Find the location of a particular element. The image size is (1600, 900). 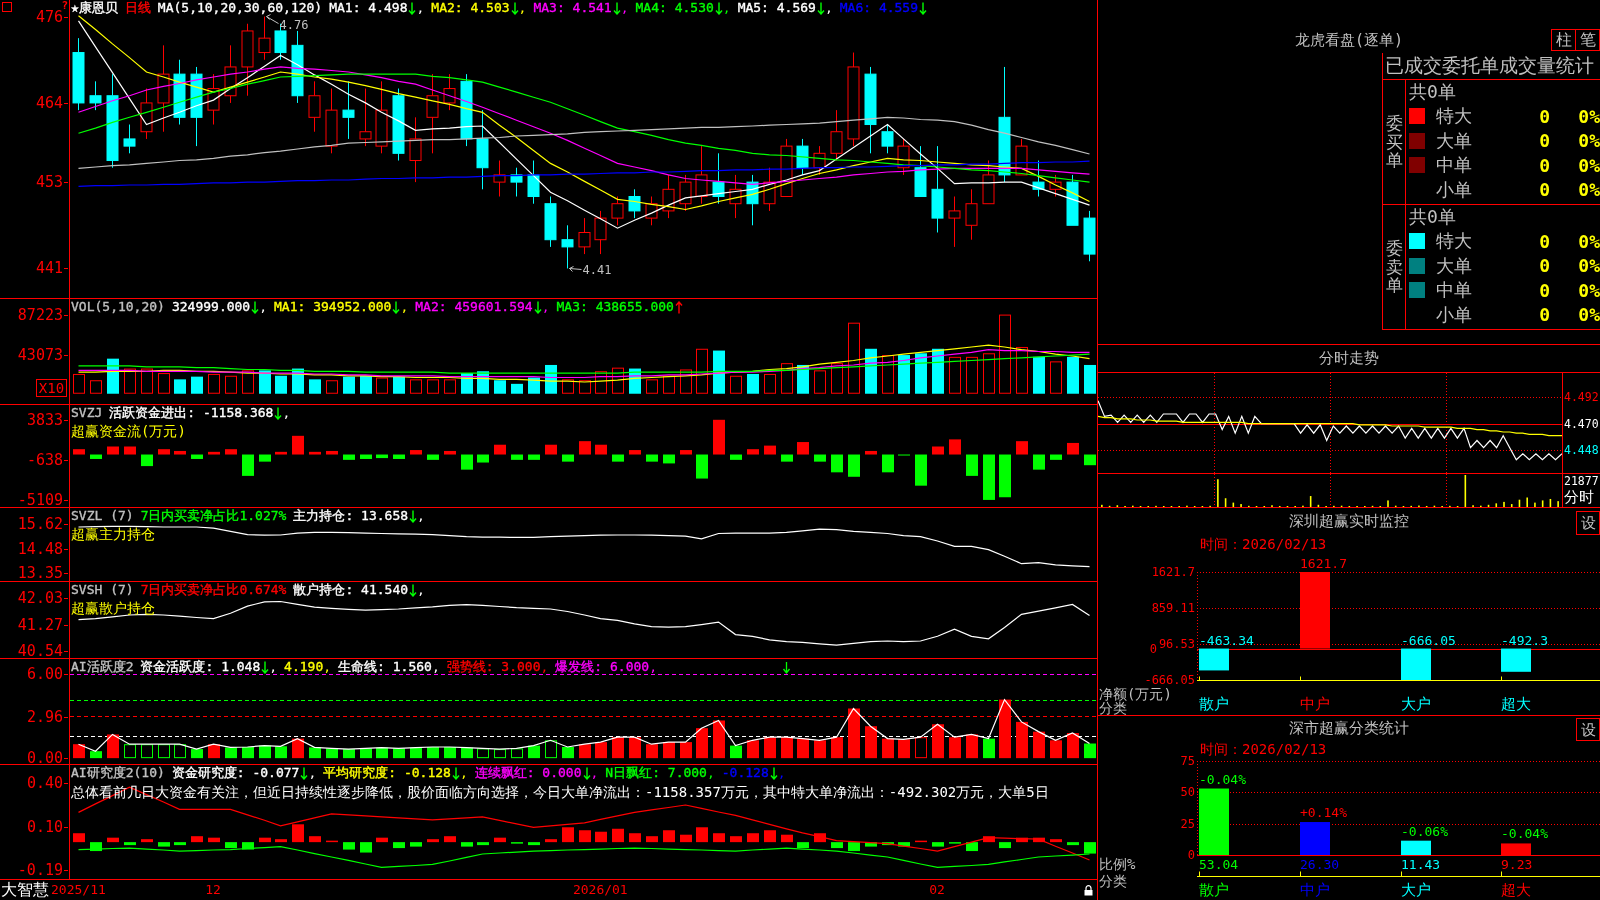

axis-label: 14.48 is located at coordinates (43, 549).